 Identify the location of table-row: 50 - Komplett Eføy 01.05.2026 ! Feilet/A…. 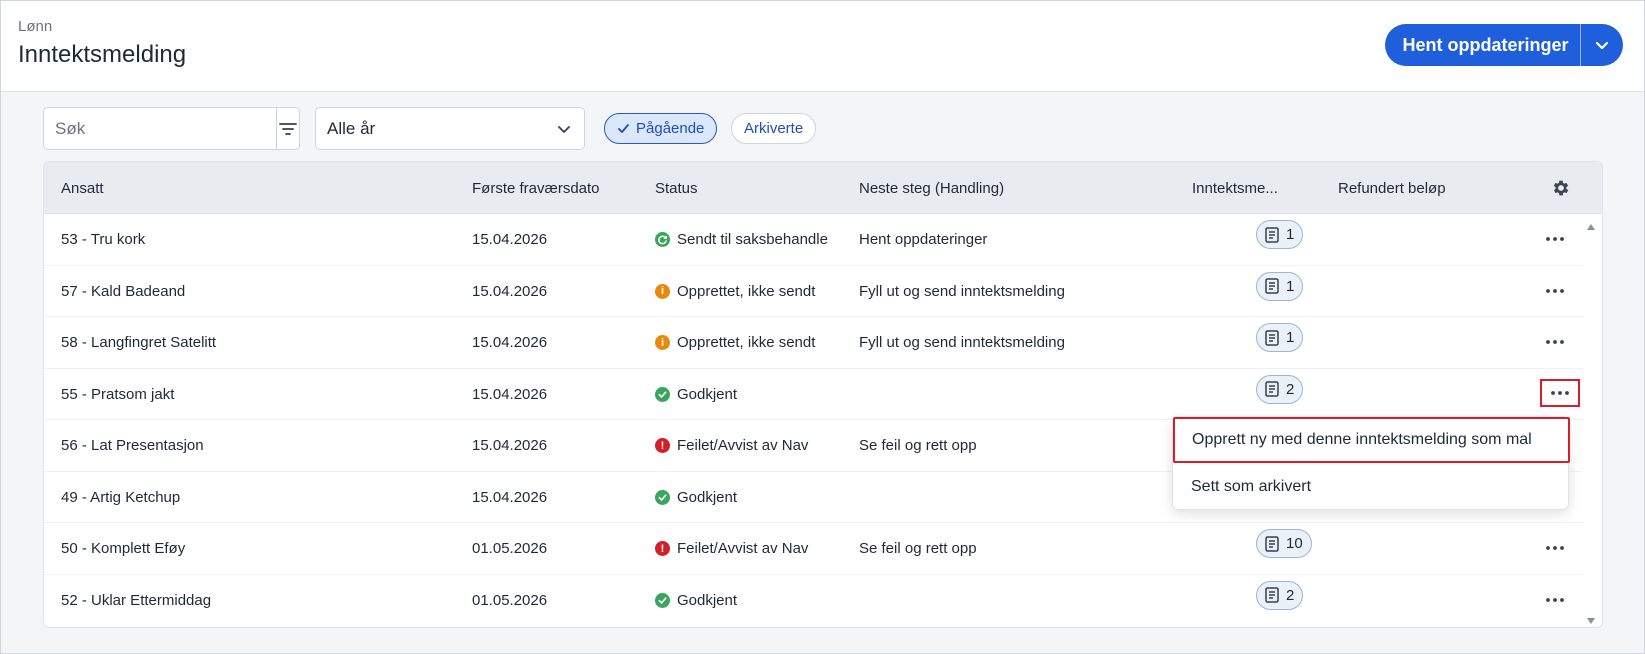
(813, 549).